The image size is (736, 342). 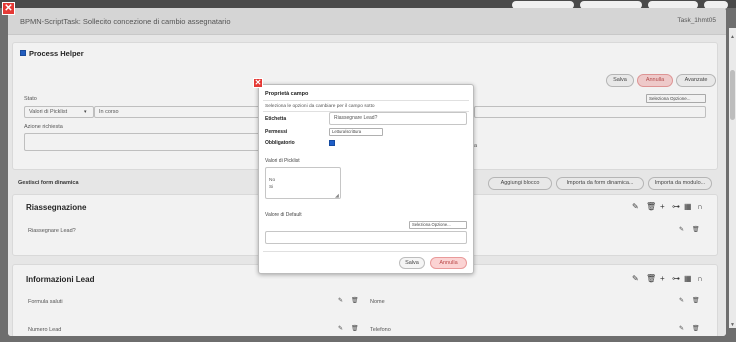 I want to click on picklist-value: Si, so click(x=271, y=187).